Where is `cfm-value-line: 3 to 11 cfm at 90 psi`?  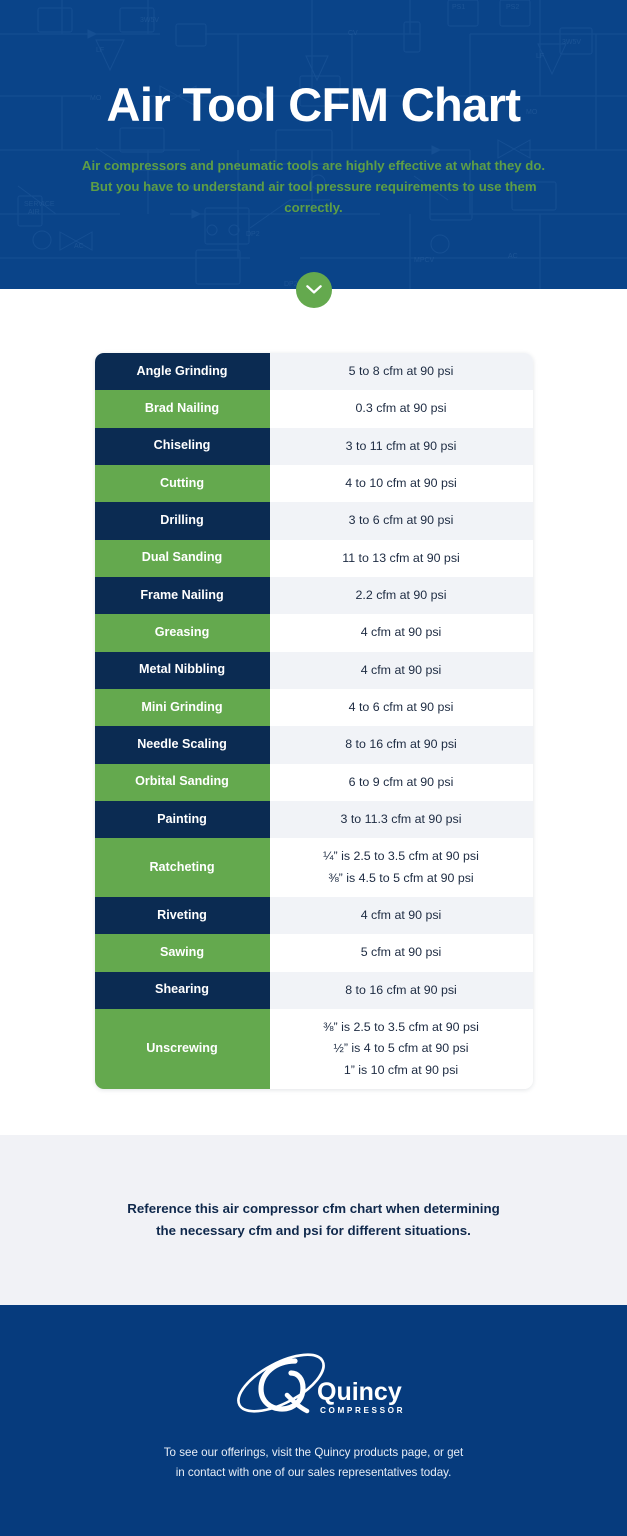
cfm-value-line: 3 to 11 cfm at 90 psi is located at coordinates (401, 445).